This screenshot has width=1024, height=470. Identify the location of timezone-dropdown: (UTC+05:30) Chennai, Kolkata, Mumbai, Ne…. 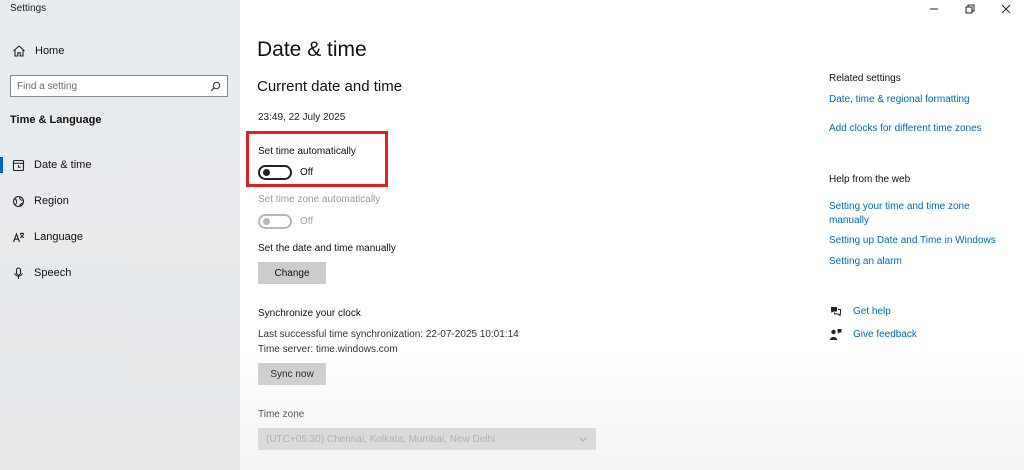
(427, 439).